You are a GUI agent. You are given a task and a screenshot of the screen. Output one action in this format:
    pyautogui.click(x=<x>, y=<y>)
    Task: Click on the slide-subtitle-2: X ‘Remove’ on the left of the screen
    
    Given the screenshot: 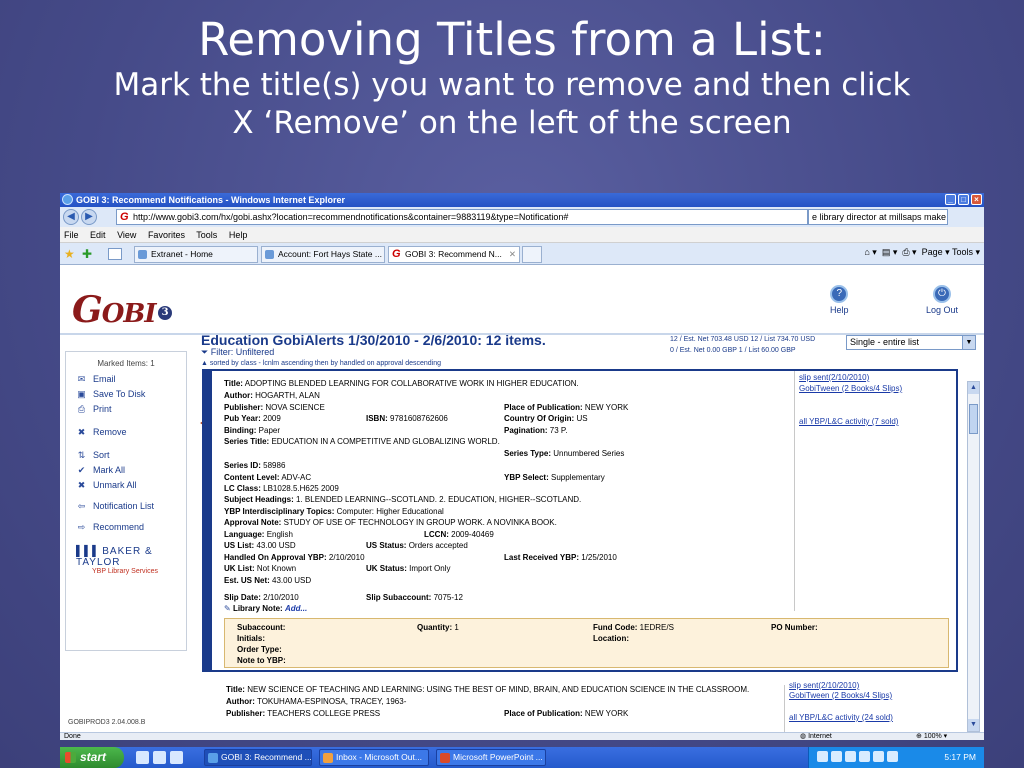 What is the action you would take?
    pyautogui.click(x=512, y=123)
    